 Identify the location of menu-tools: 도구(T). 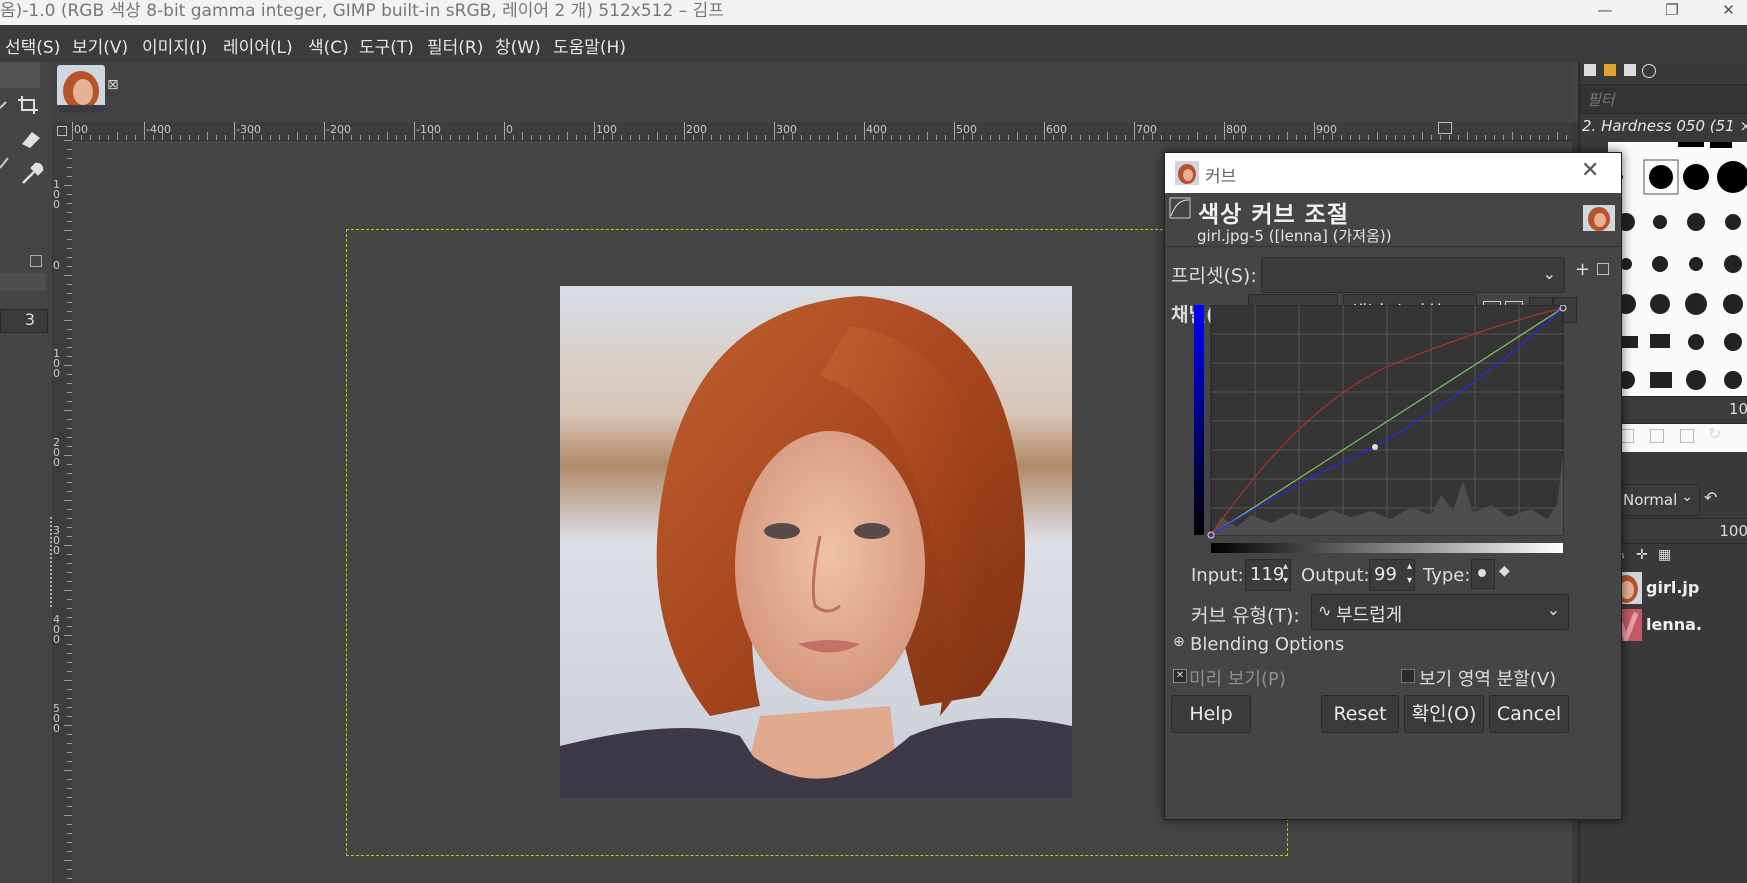
(386, 45).